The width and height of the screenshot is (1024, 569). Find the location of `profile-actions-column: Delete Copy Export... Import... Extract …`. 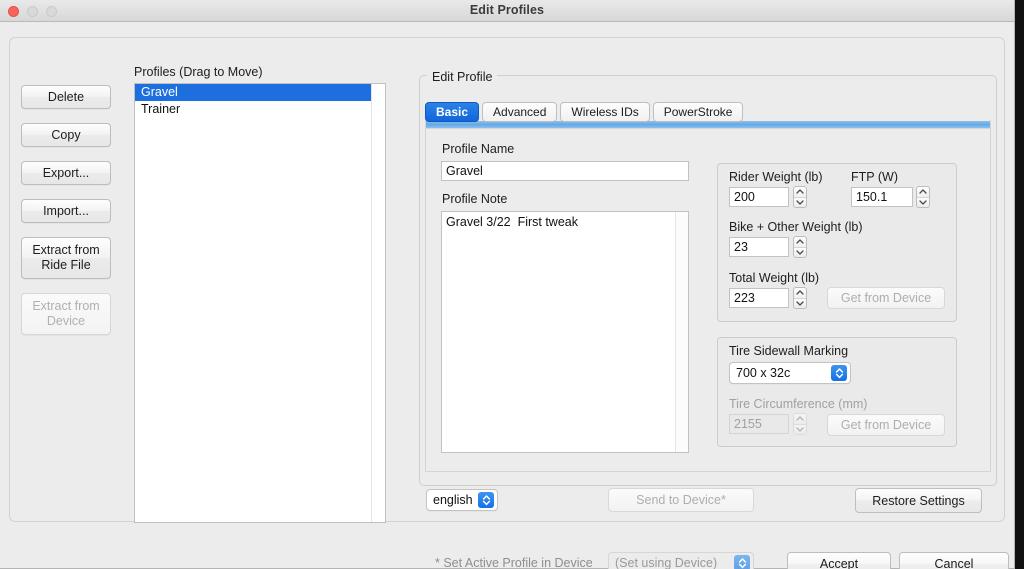

profile-actions-column: Delete Copy Export... Import... Extract … is located at coordinates (66, 210).